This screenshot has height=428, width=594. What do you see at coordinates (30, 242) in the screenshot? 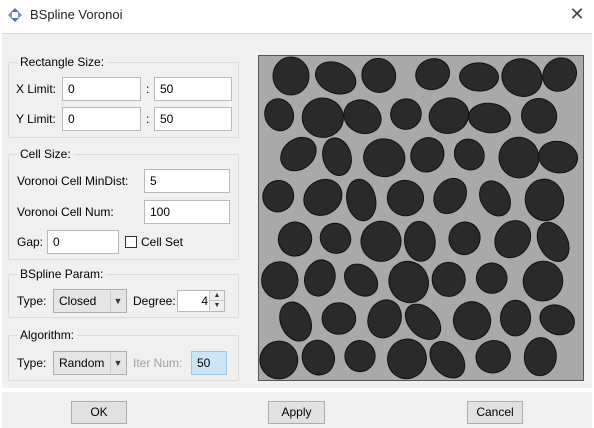
I see `gap-label: Gap:` at bounding box center [30, 242].